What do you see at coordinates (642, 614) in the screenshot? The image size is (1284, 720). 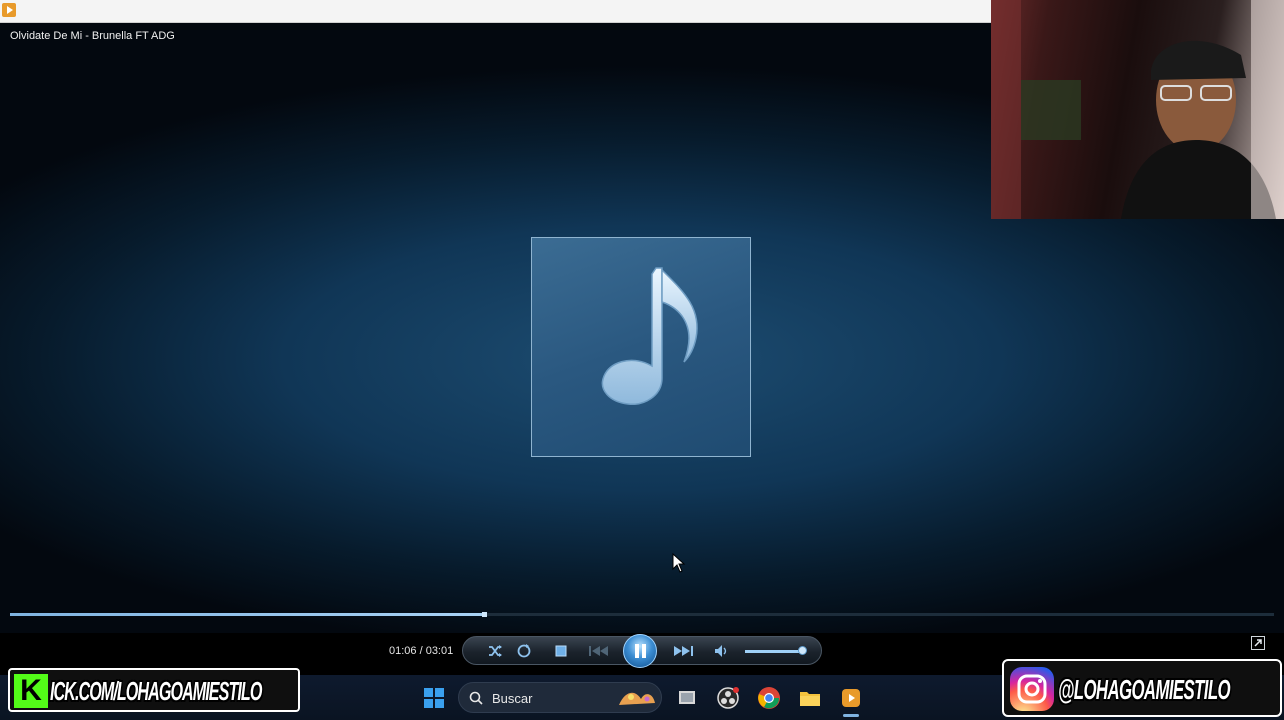 I see `seek-bar` at bounding box center [642, 614].